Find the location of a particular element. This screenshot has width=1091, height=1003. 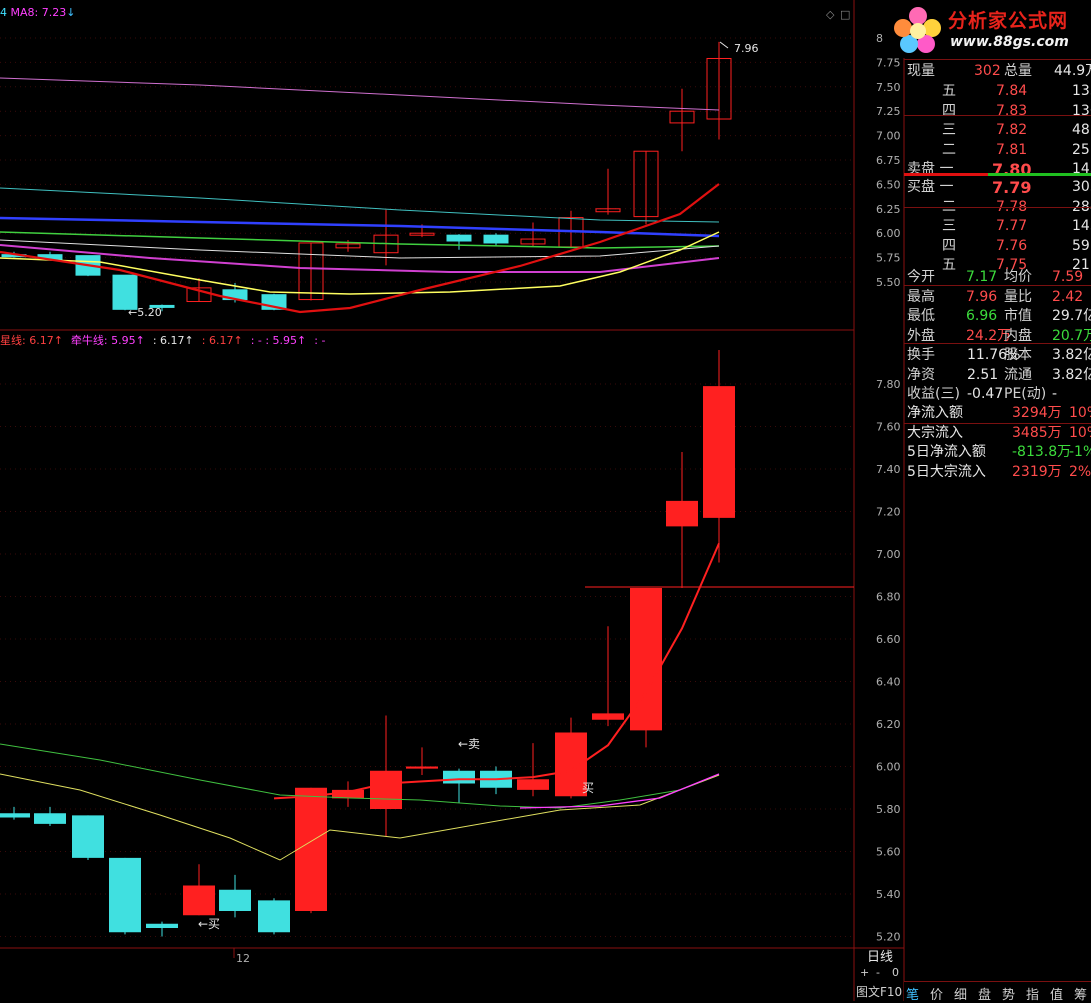

date-label: 12 is located at coordinates (243, 958).